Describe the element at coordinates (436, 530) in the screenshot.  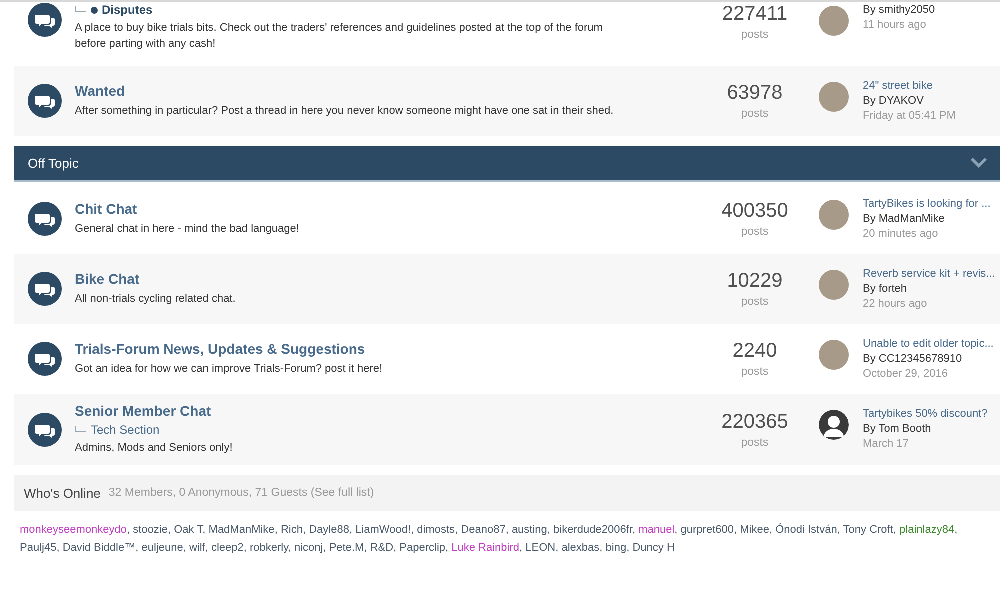
I see `member-link: dimosts` at that location.